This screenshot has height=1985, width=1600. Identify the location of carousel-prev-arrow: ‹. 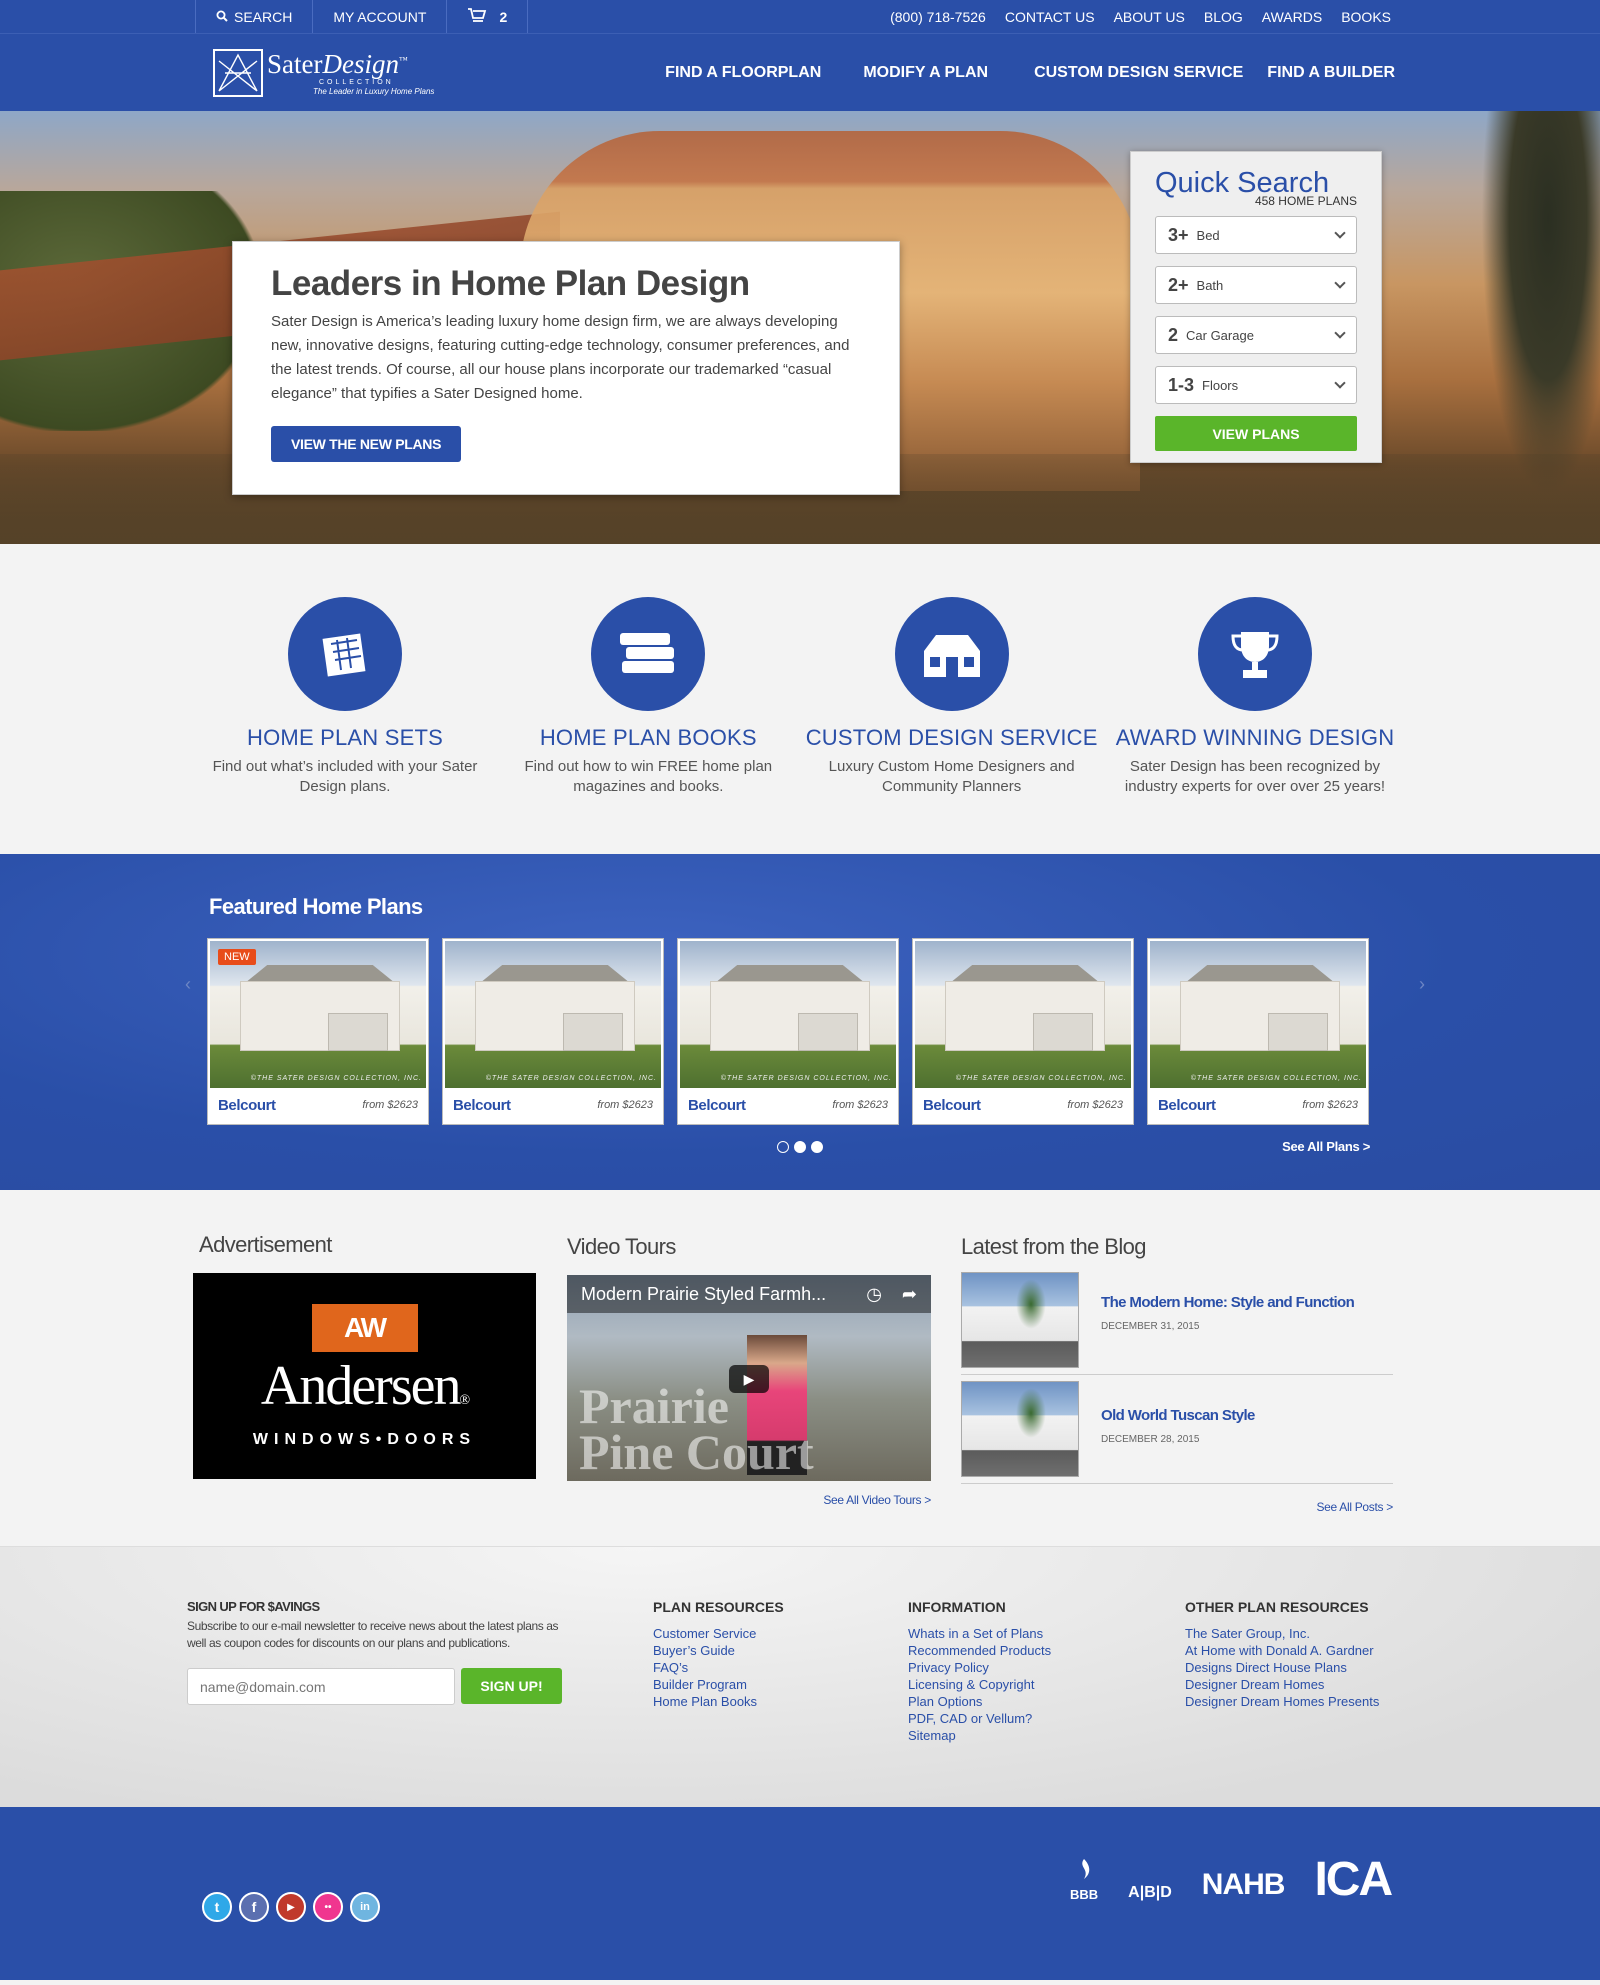
(188, 984).